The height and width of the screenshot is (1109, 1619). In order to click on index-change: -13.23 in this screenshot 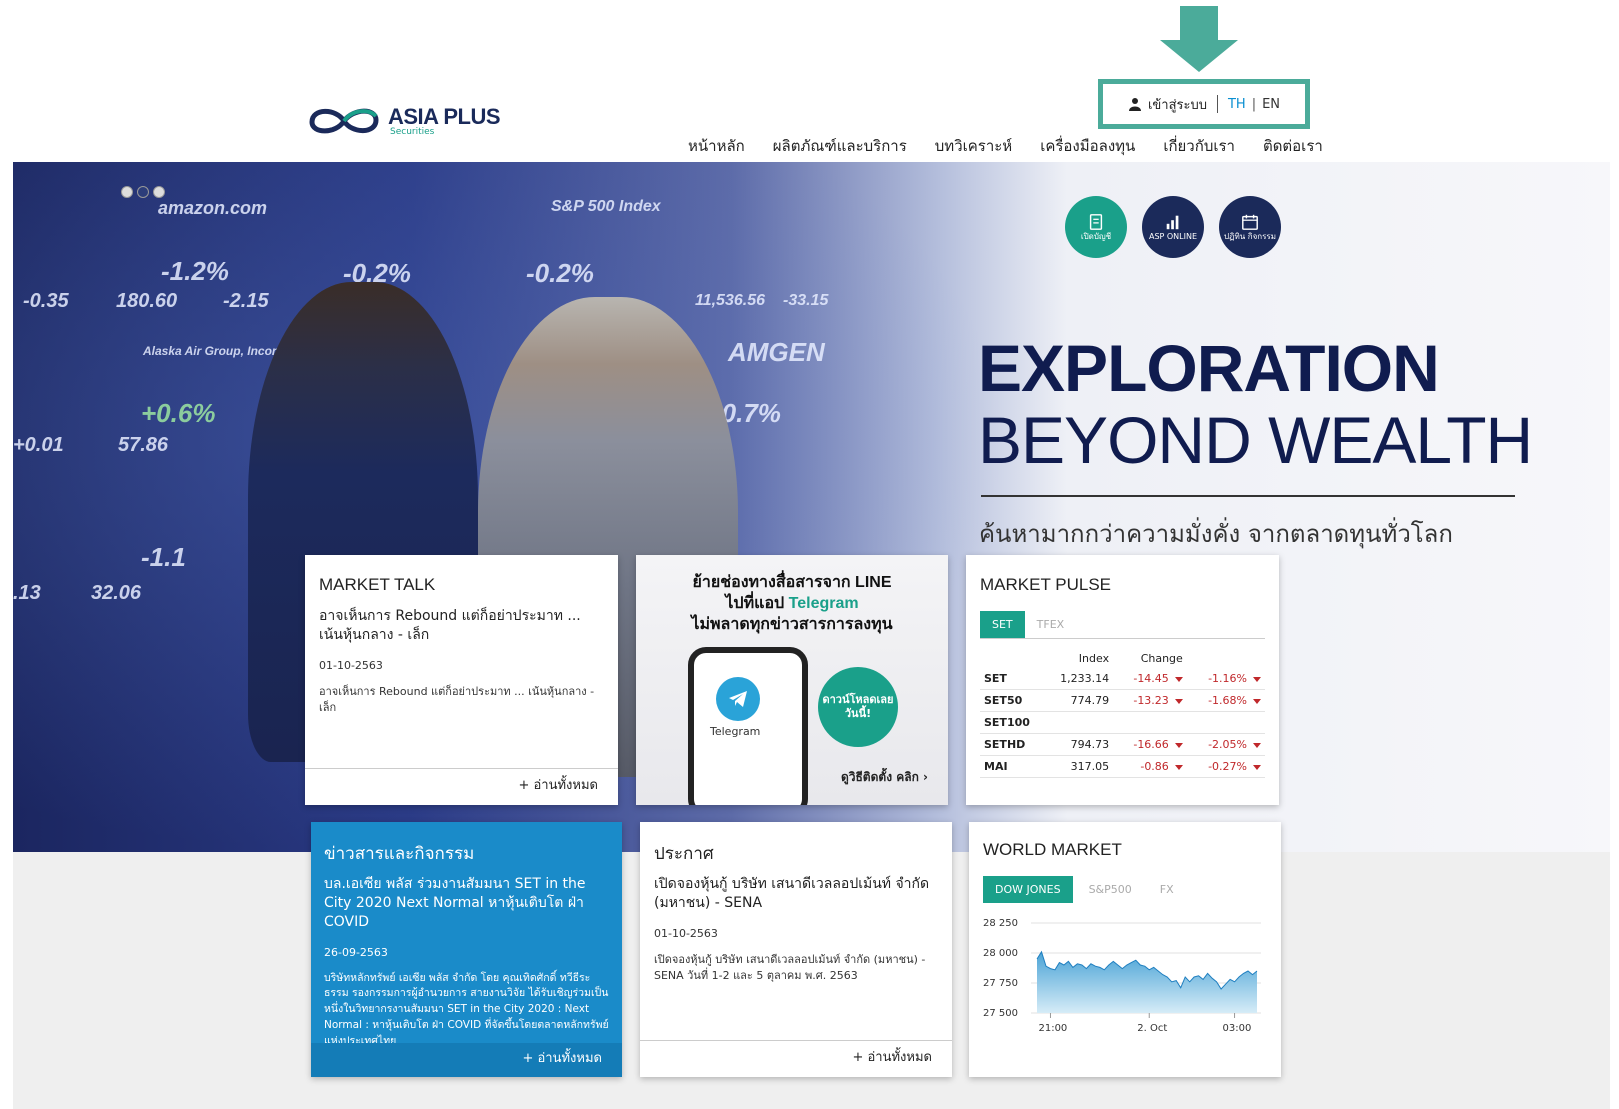, I will do `click(1150, 700)`.